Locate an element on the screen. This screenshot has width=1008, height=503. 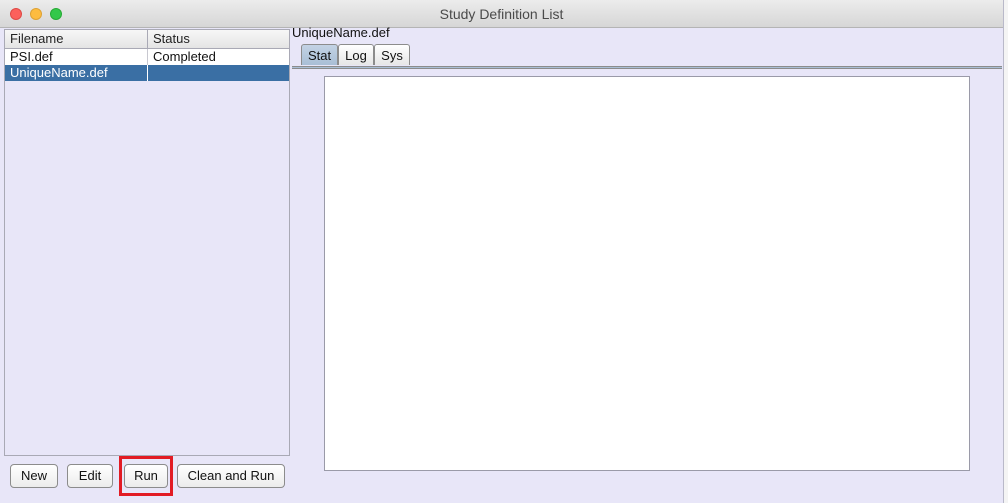
background-window-edge is located at coordinates (1006, 251).